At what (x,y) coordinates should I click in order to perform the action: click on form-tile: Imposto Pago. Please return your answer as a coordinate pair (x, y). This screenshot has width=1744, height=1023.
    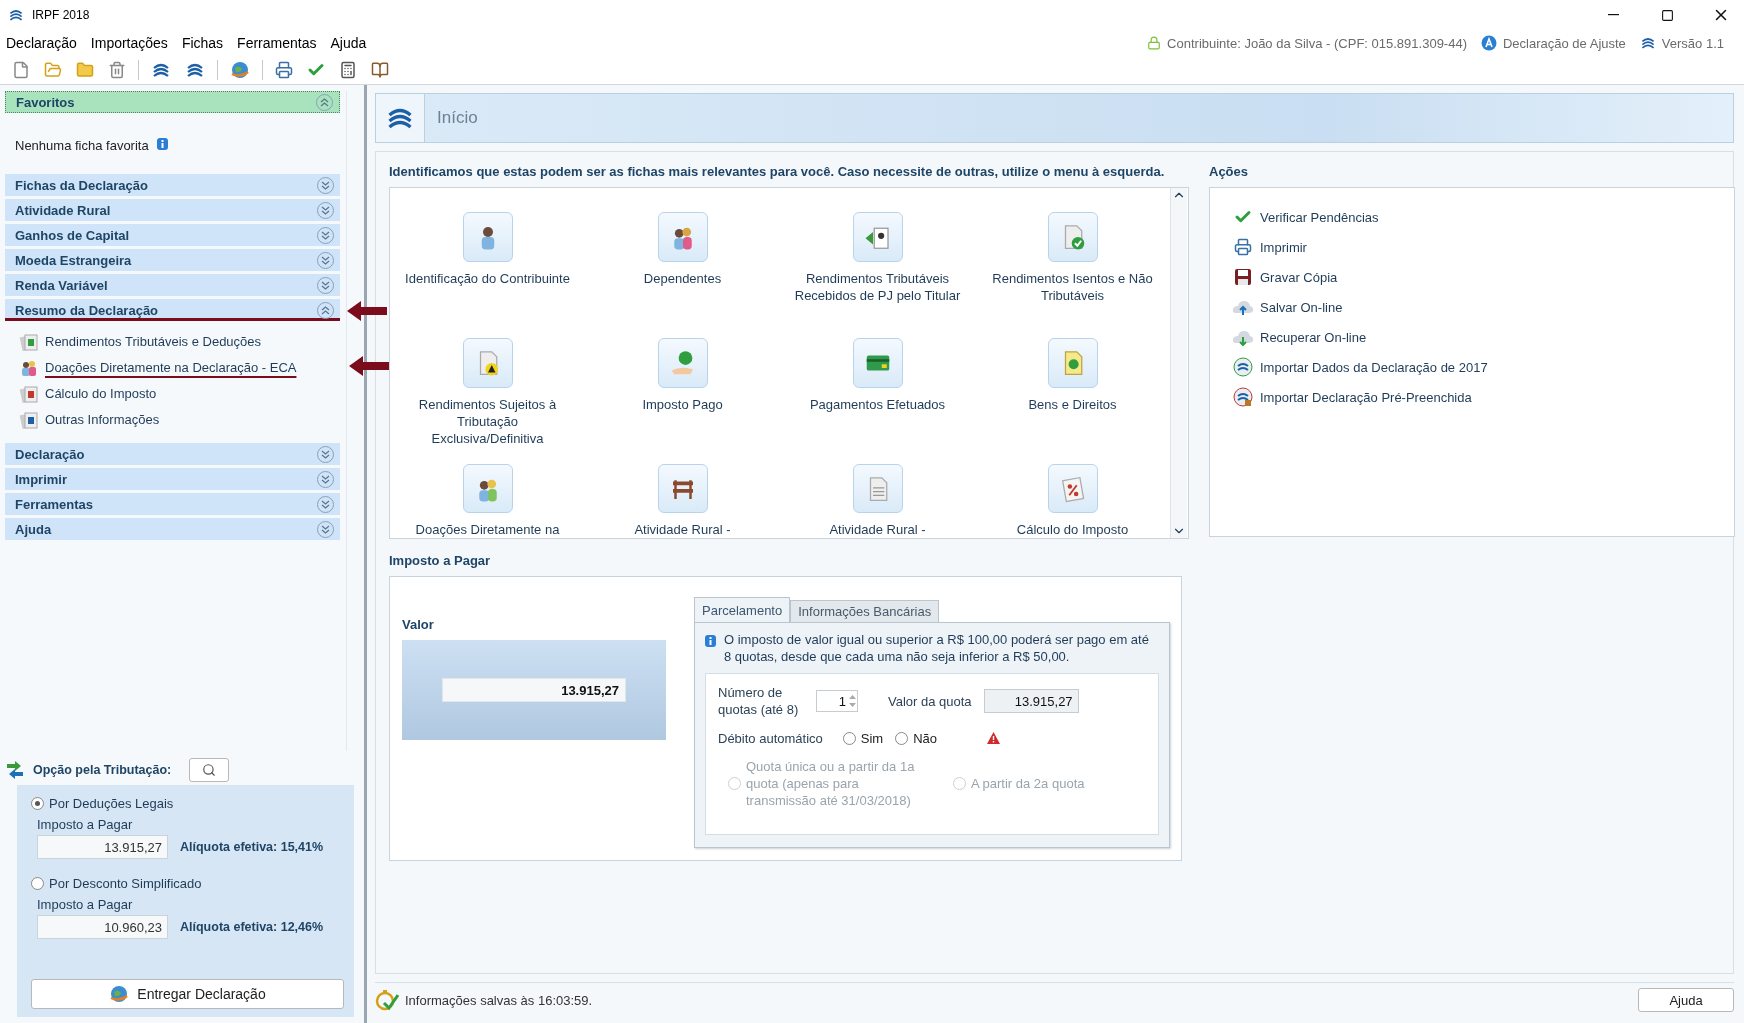
    Looking at the image, I should click on (682, 401).